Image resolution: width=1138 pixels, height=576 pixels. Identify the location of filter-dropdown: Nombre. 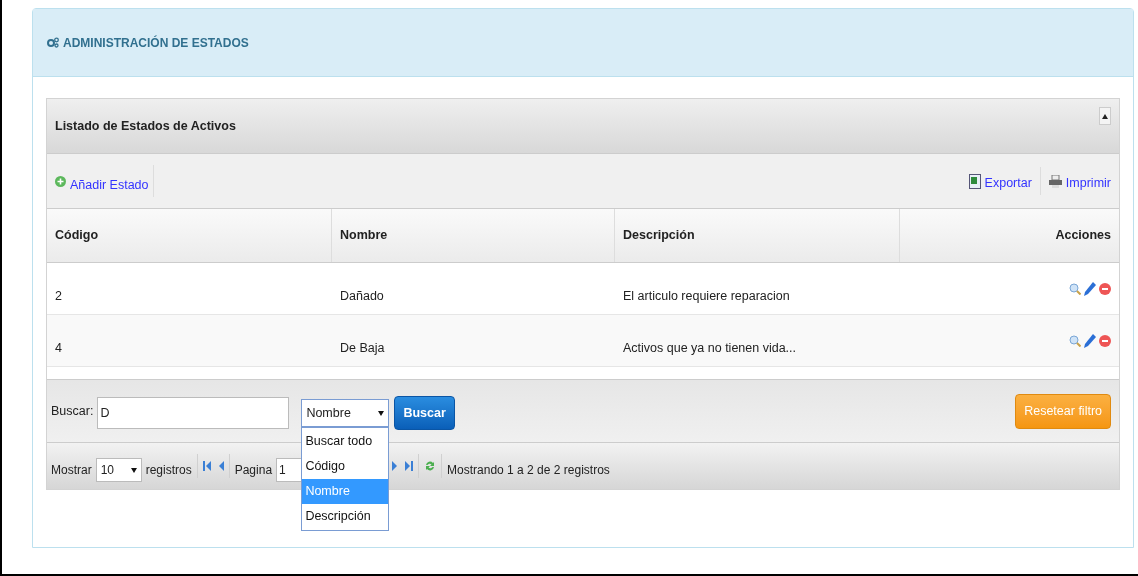
(345, 413).